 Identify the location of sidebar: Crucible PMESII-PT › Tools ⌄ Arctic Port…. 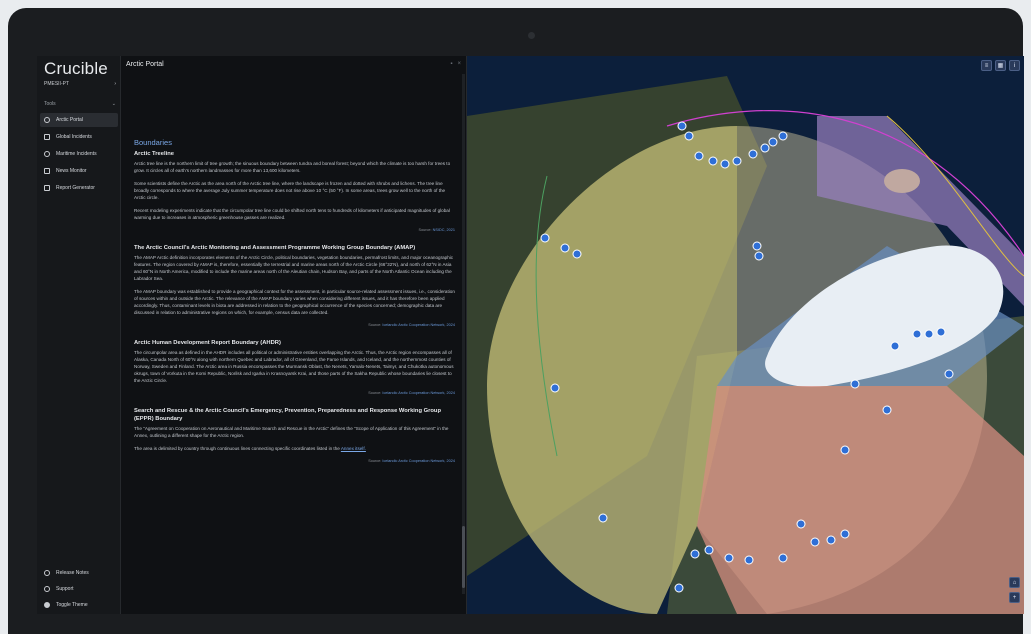
(79, 335).